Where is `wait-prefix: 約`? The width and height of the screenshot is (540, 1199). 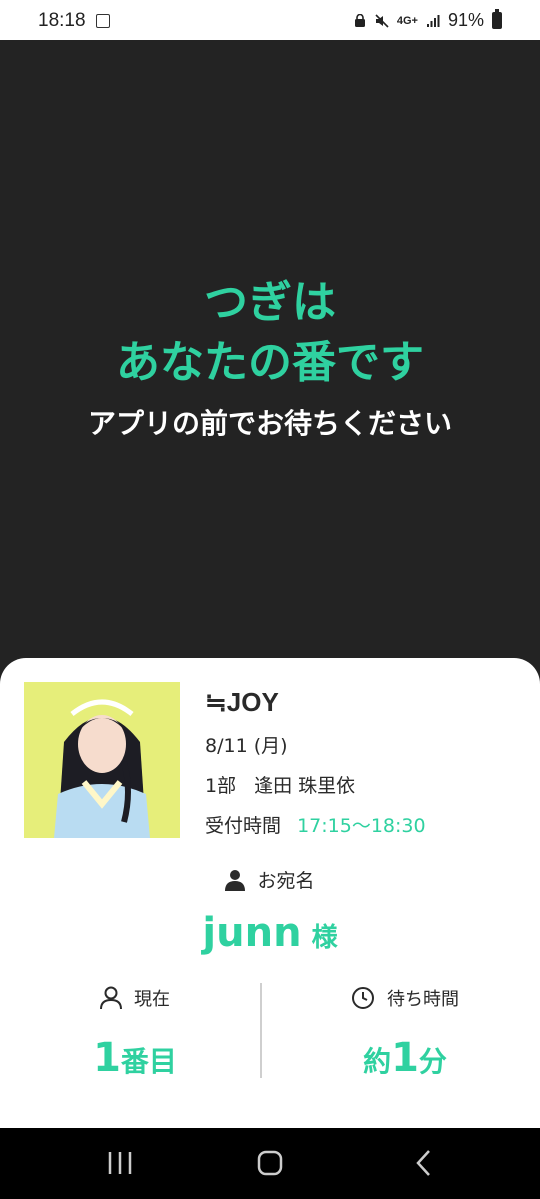
wait-prefix: 約 is located at coordinates (377, 1061).